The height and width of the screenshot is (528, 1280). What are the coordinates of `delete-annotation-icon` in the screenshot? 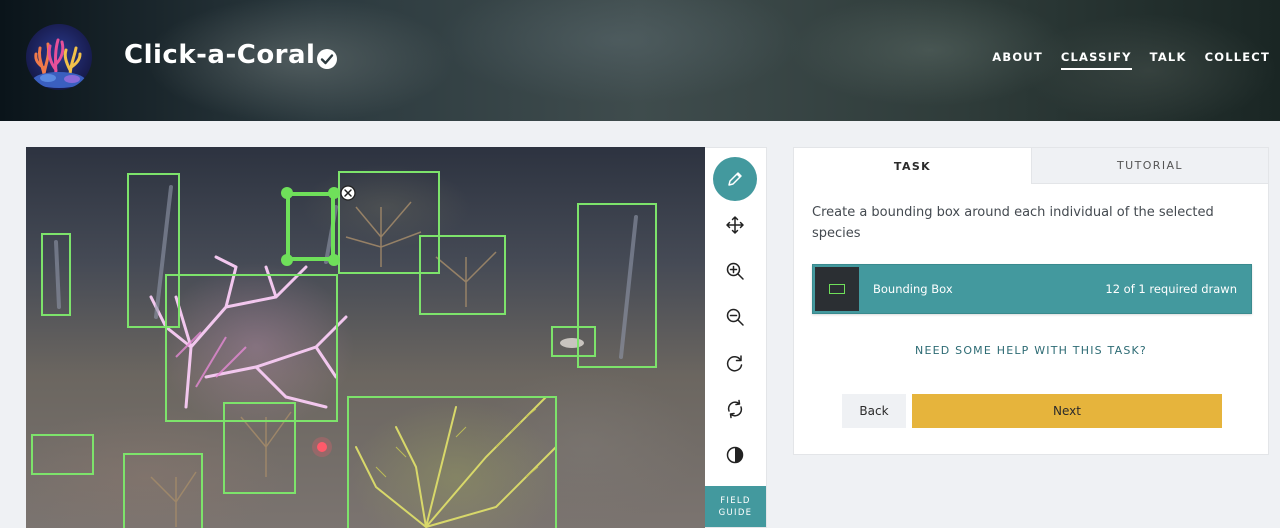 It's located at (348, 193).